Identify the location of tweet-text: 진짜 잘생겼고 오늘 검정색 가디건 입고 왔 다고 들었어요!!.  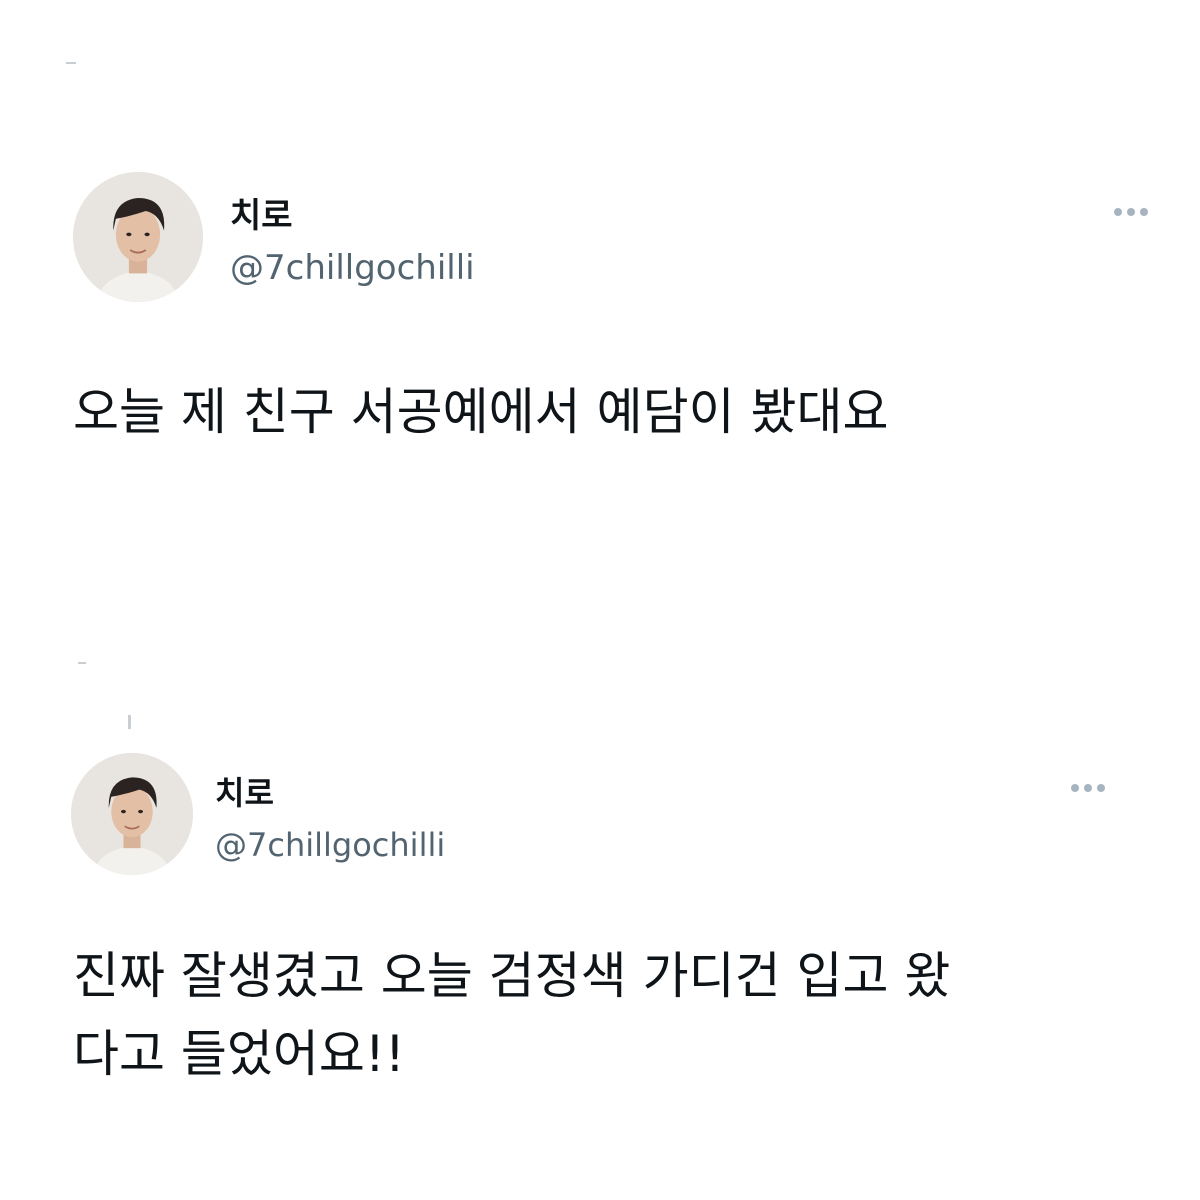
(512, 1015).